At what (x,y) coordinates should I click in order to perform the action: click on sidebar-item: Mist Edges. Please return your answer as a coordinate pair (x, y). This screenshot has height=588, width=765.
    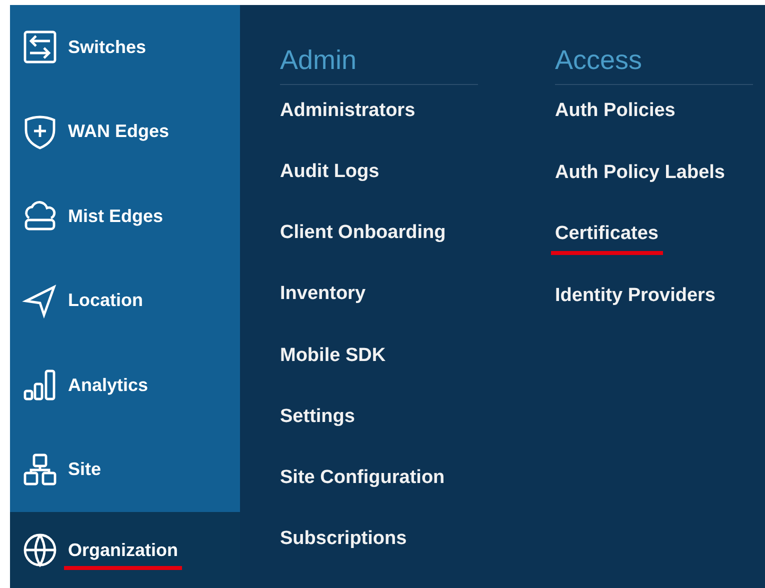
    Looking at the image, I should click on (125, 216).